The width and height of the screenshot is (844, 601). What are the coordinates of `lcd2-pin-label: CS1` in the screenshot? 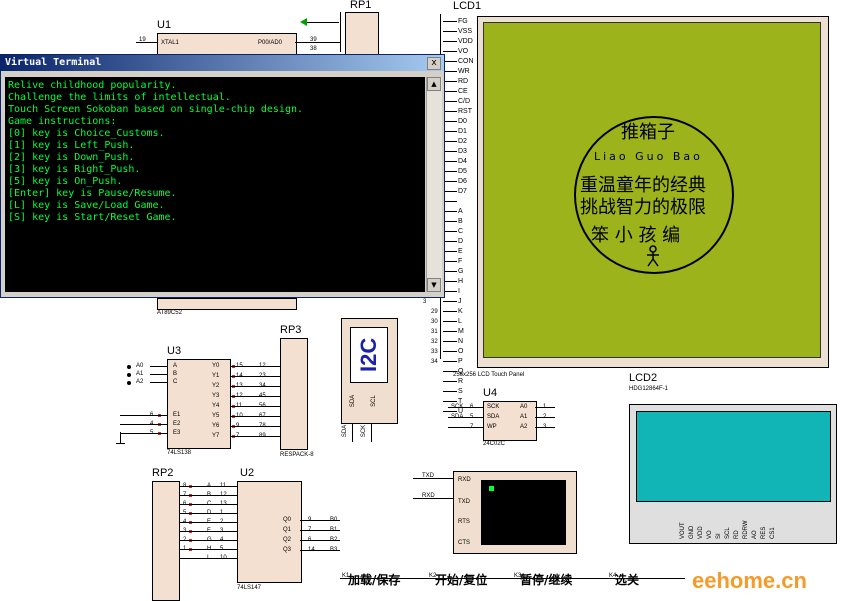 It's located at (773, 533).